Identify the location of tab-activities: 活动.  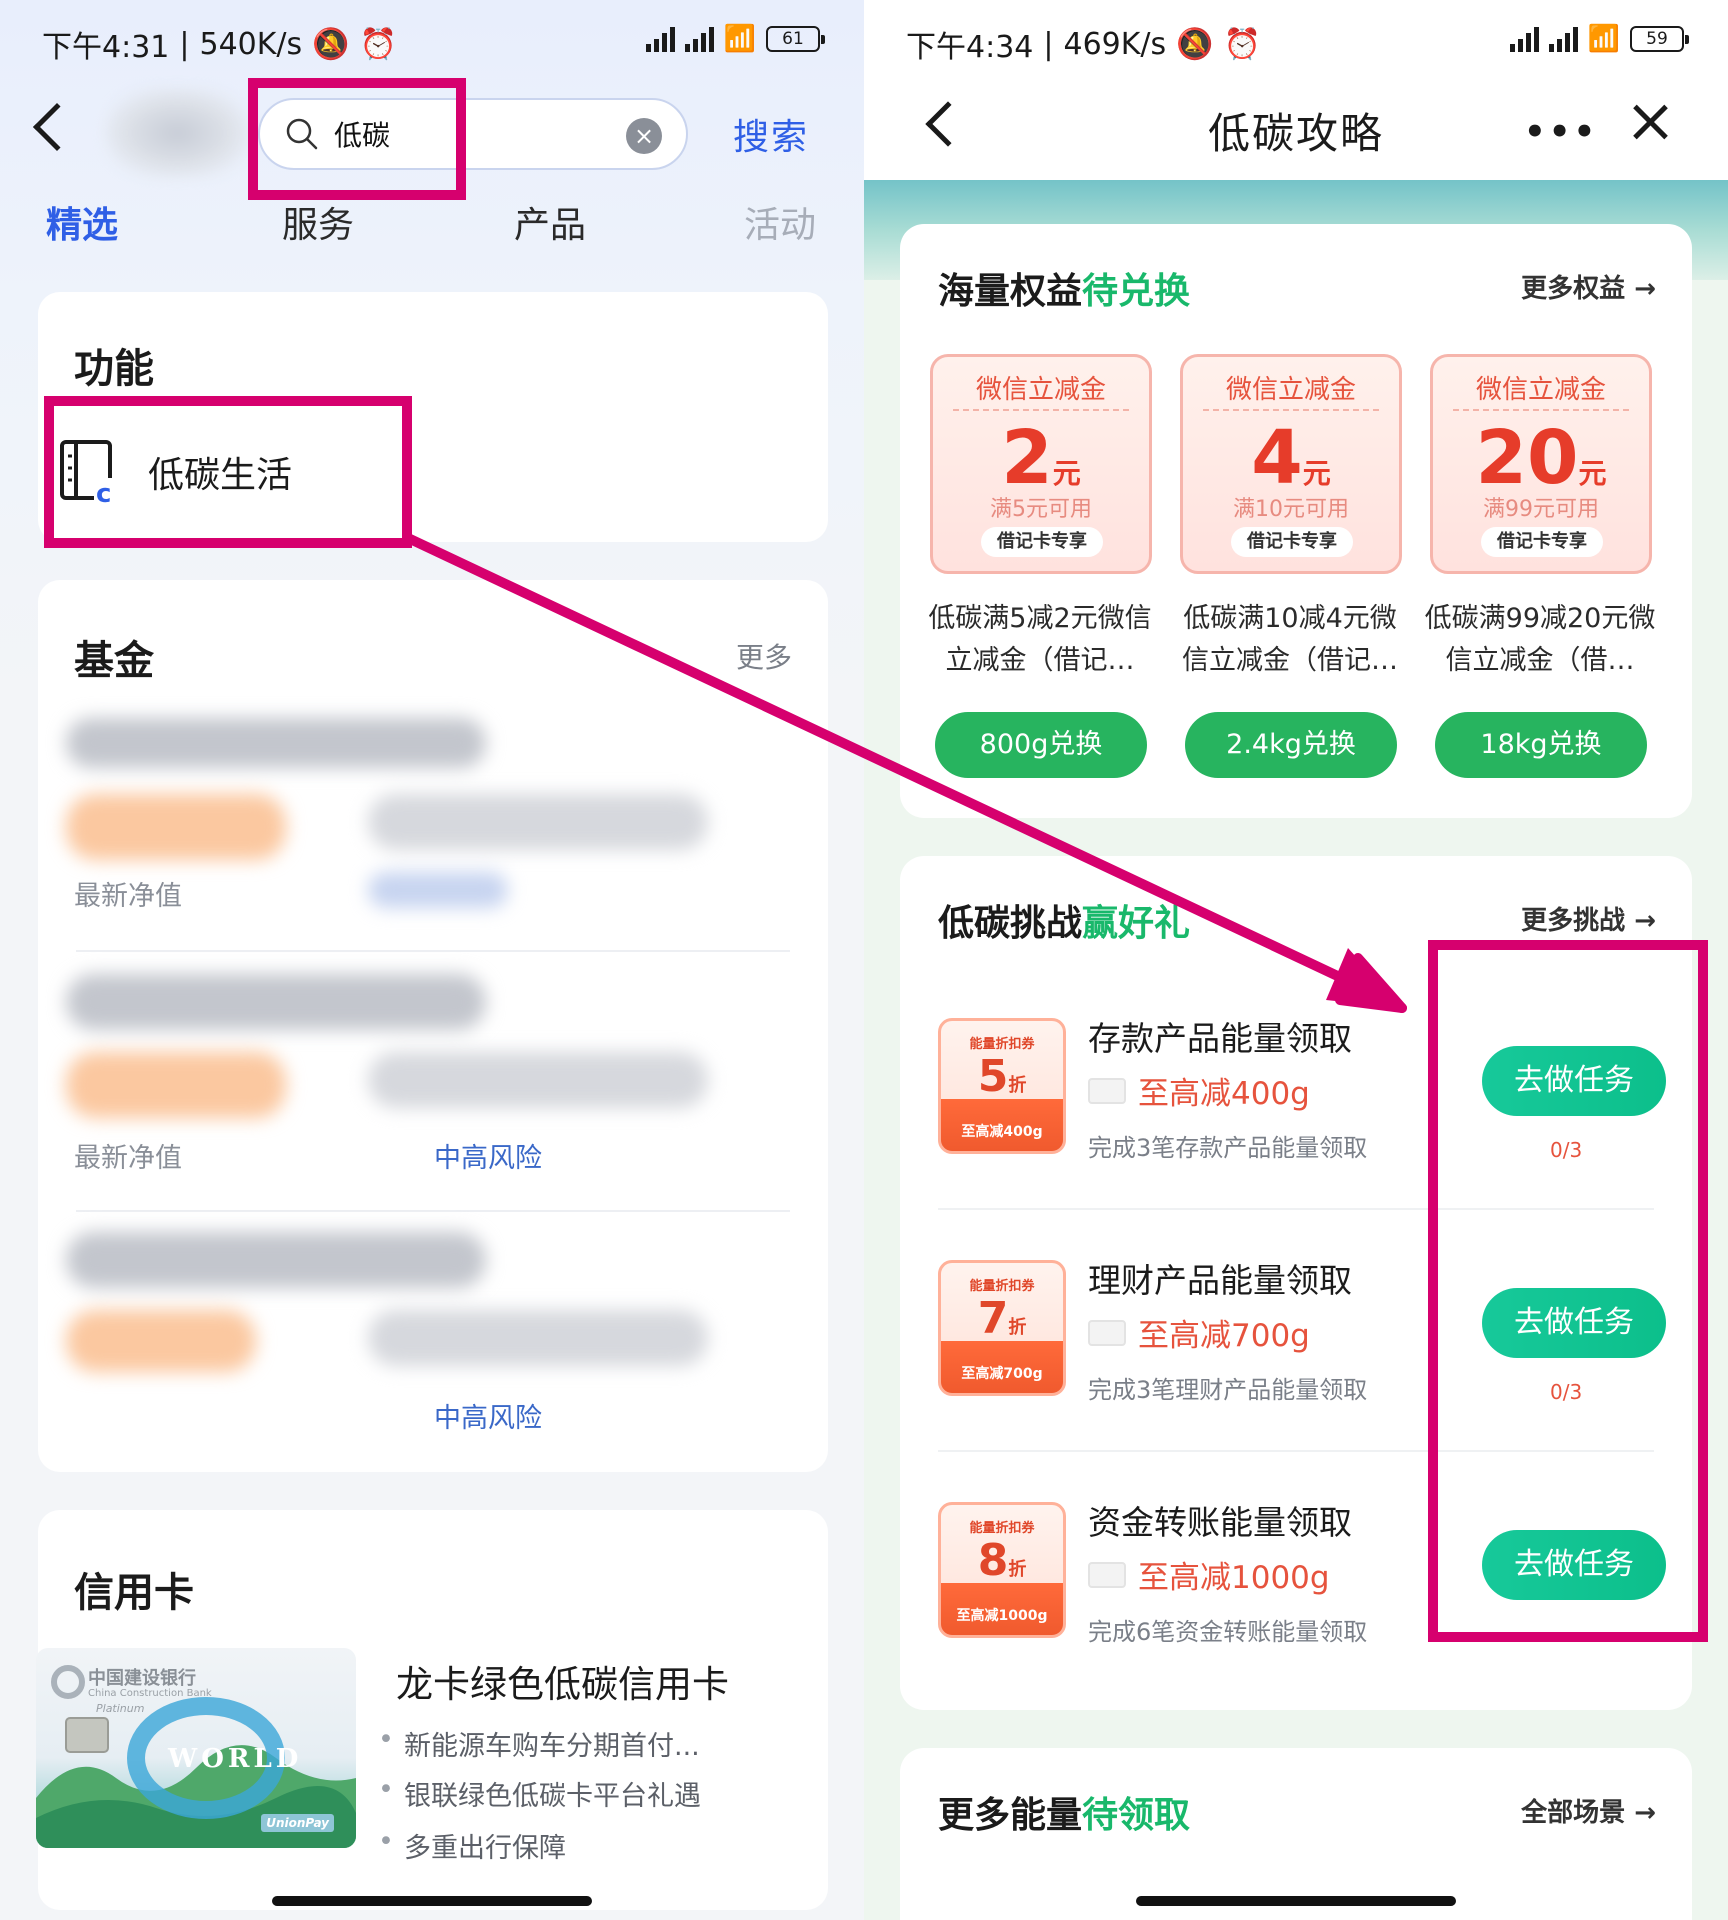
(780, 222).